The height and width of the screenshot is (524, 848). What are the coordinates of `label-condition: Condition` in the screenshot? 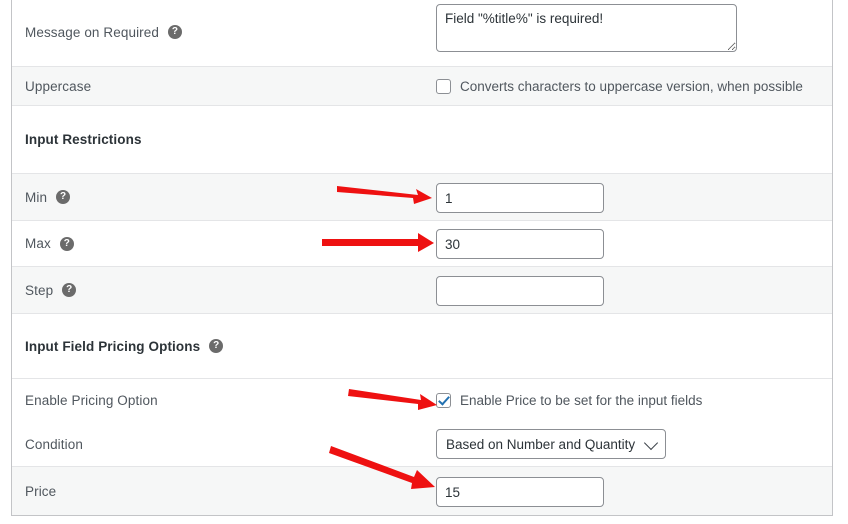 It's located at (54, 444).